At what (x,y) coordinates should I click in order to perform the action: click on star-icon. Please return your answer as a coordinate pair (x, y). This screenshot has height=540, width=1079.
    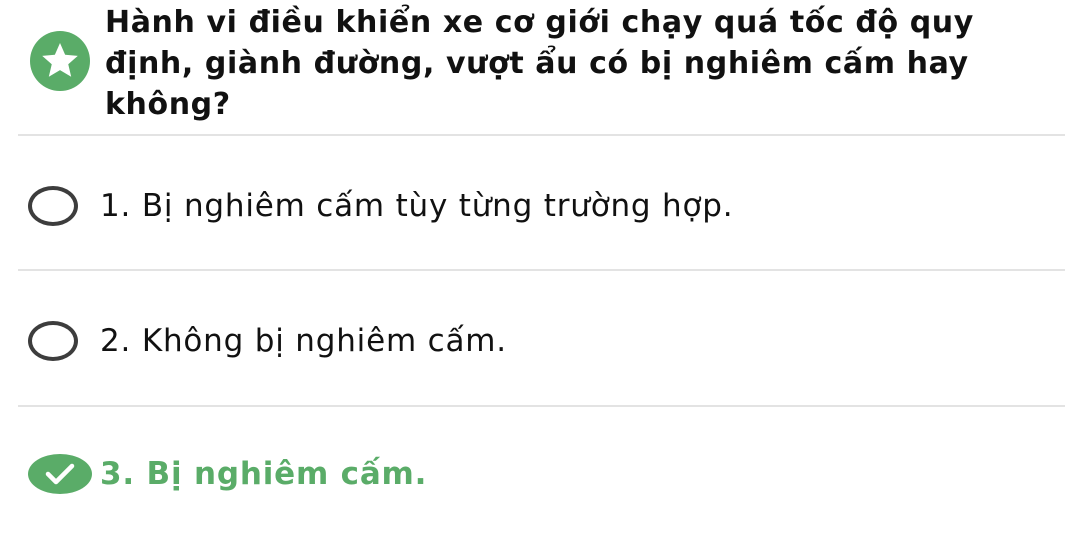
    Looking at the image, I should click on (60, 61).